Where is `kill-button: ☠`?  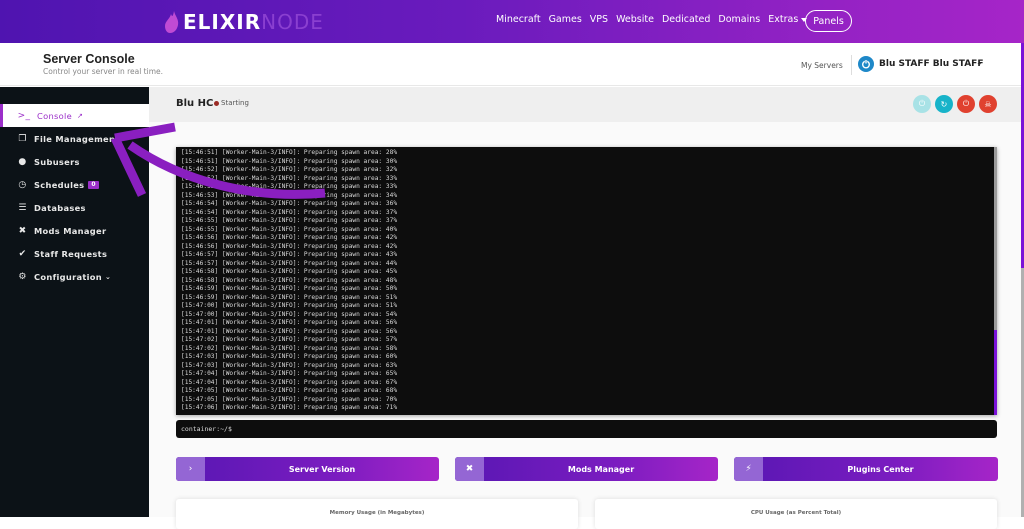
kill-button: ☠ is located at coordinates (988, 104).